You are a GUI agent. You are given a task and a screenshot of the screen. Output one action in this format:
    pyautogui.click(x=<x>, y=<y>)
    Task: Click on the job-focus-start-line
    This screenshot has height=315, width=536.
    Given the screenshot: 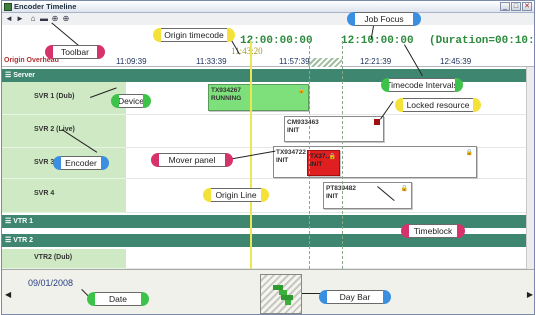 What is the action you would take?
    pyautogui.click(x=309, y=155)
    